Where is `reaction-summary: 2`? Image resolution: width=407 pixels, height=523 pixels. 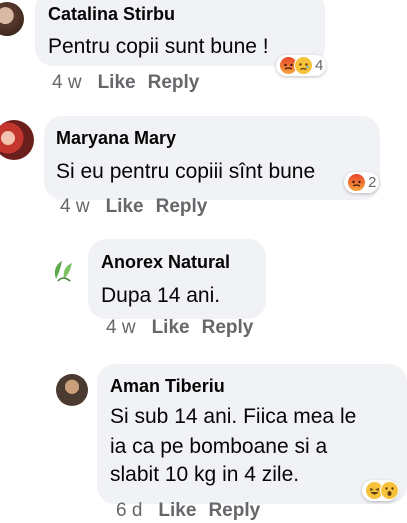
reaction-summary: 2 is located at coordinates (362, 182).